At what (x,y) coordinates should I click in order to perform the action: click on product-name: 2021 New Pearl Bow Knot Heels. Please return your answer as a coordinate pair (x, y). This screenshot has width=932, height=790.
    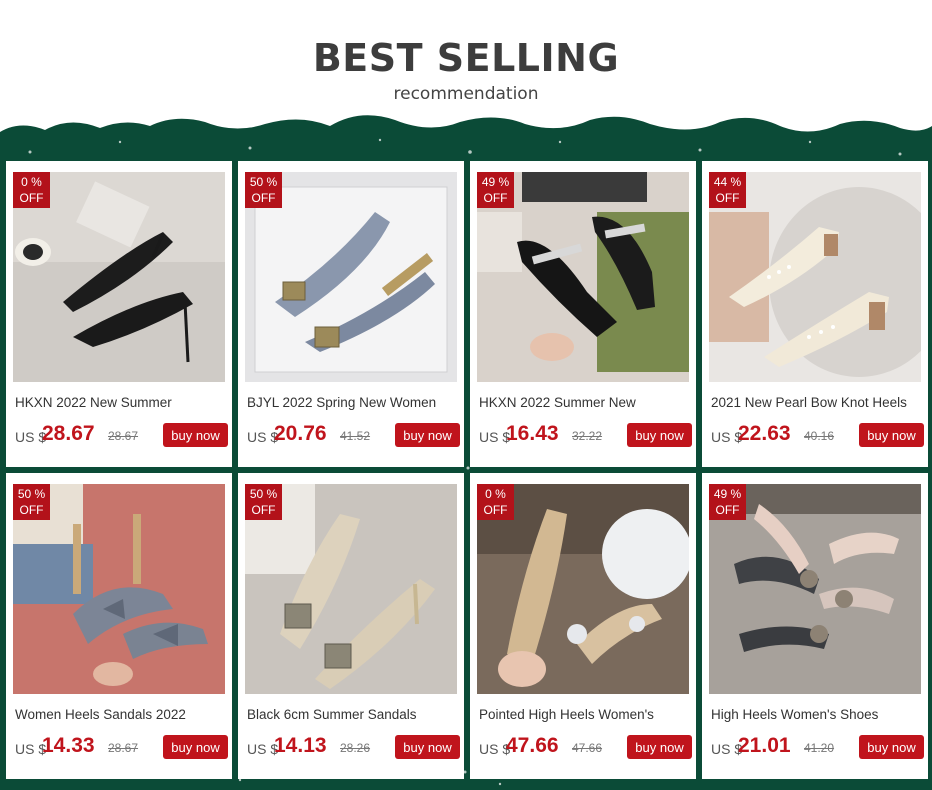
    Looking at the image, I should click on (817, 402).